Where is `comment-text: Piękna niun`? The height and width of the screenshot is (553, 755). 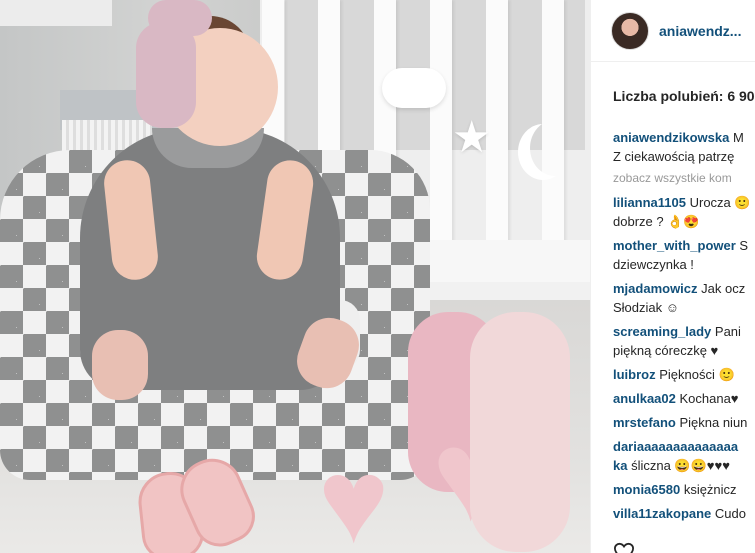
comment-text: Piękna niun is located at coordinates (711, 422).